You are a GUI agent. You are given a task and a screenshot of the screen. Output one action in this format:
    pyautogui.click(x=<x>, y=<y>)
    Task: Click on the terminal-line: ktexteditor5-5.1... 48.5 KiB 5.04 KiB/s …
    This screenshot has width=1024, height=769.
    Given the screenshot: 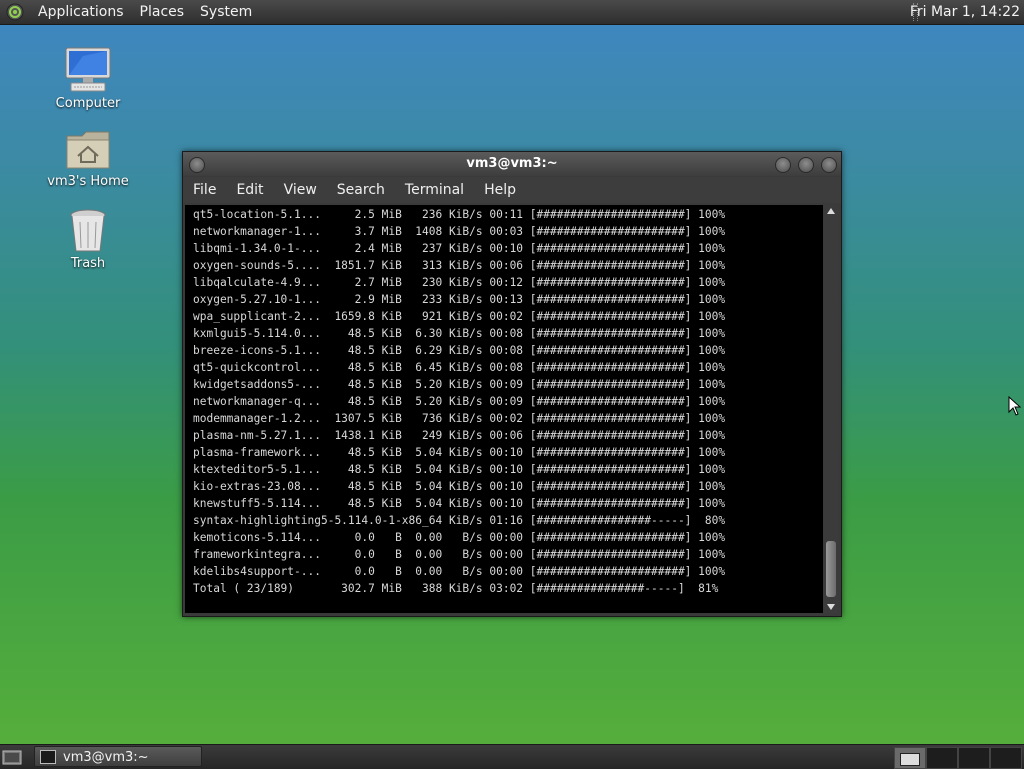 What is the action you would take?
    pyautogui.click(x=459, y=469)
    